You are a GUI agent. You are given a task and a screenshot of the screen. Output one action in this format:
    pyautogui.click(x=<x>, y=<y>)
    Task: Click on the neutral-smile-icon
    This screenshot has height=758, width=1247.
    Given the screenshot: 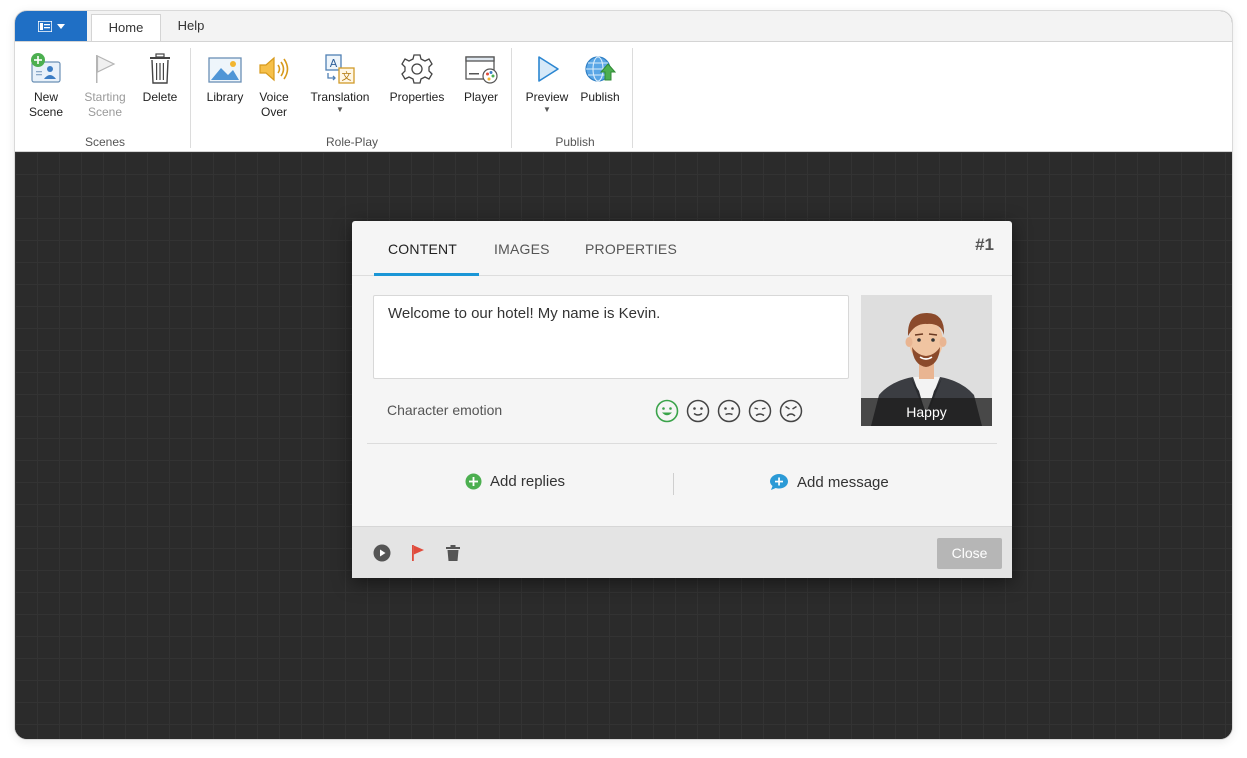 What is the action you would take?
    pyautogui.click(x=698, y=411)
    